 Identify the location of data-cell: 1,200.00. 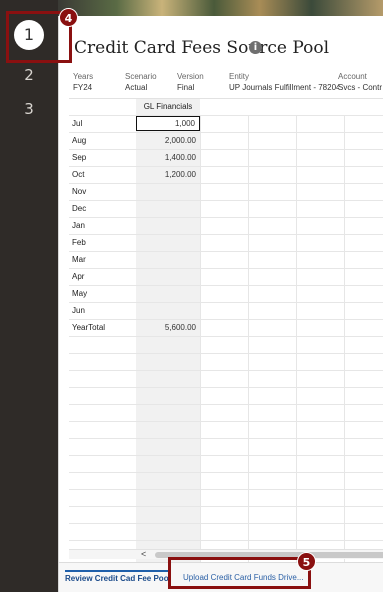
(168, 175).